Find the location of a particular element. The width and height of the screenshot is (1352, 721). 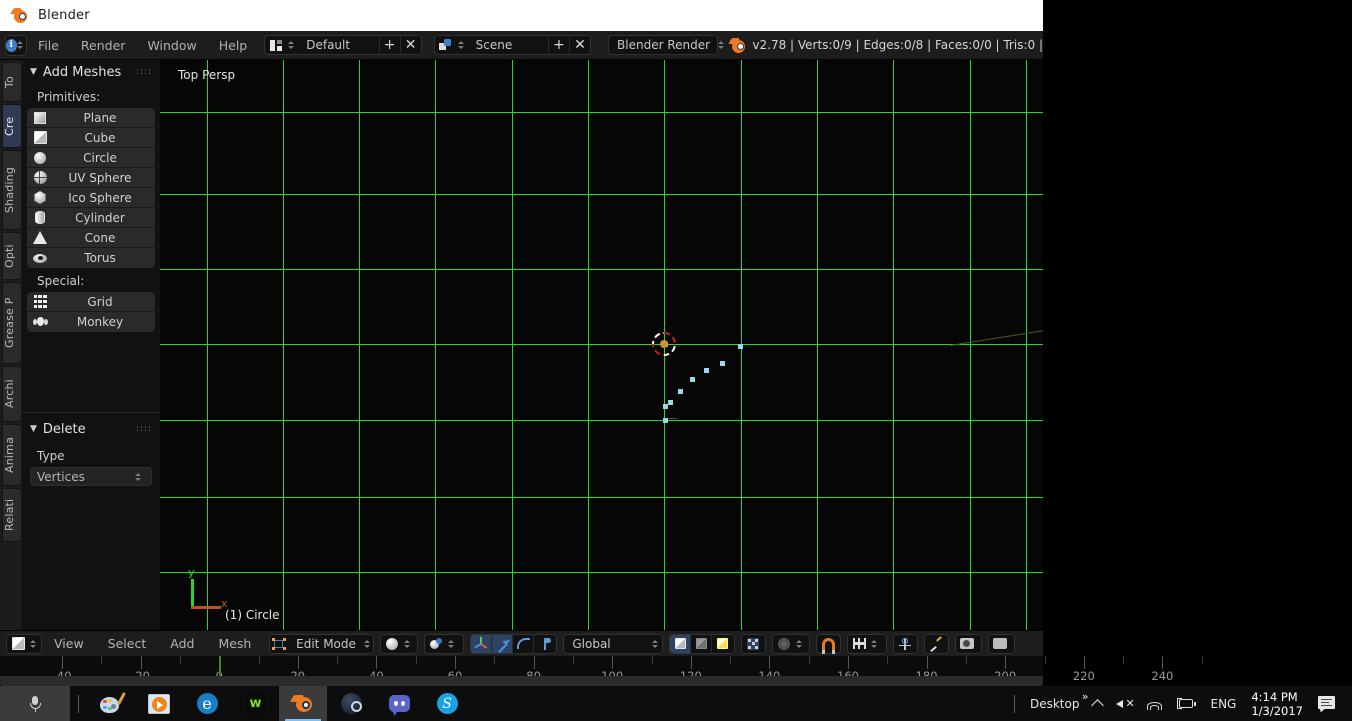

edge-select-icon is located at coordinates (702, 643).